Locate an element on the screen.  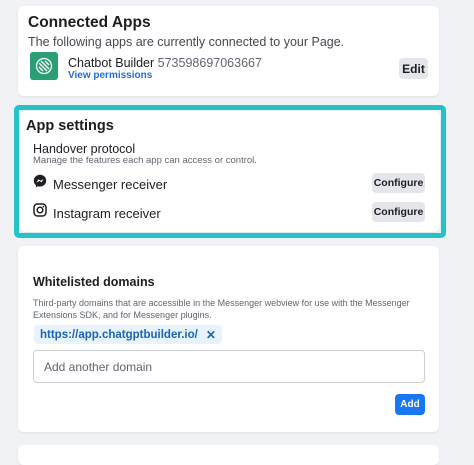
connected-apps-title: Connected Apps is located at coordinates (89, 22).